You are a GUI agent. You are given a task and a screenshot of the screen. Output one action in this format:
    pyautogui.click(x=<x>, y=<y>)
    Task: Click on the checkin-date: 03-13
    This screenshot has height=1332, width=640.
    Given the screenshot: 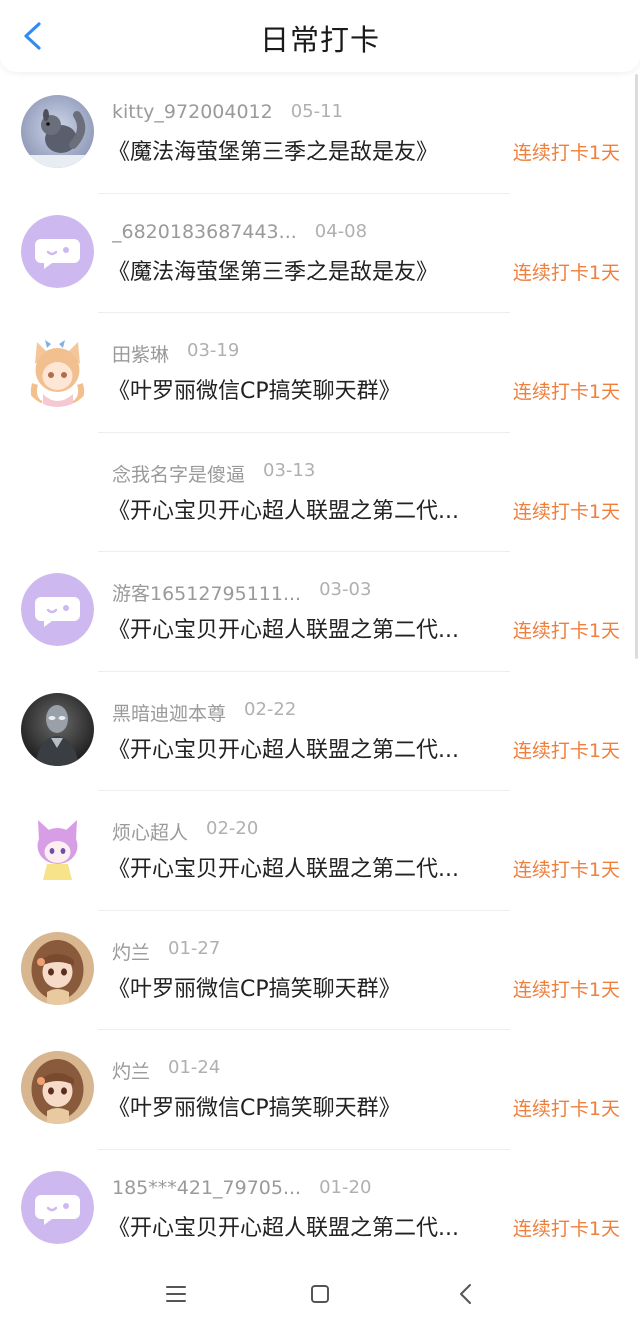 What is the action you would take?
    pyautogui.click(x=289, y=470)
    